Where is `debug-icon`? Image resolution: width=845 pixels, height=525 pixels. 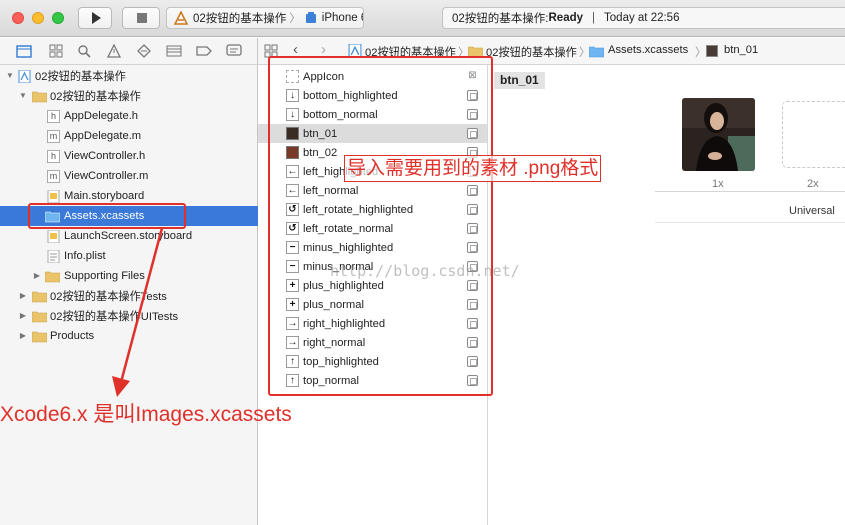
debug-icon is located at coordinates (174, 51).